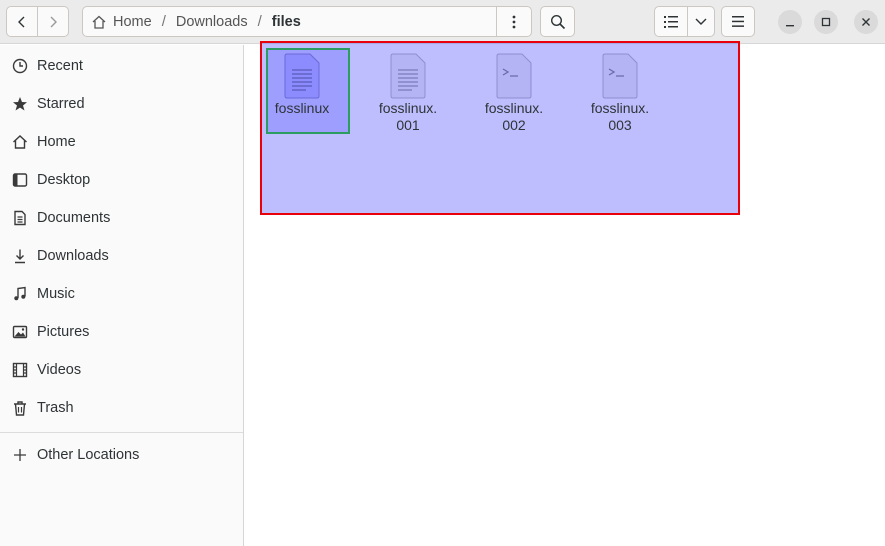 The height and width of the screenshot is (546, 885). Describe the element at coordinates (121, 432) in the screenshot. I see `sidebar-divider` at that location.